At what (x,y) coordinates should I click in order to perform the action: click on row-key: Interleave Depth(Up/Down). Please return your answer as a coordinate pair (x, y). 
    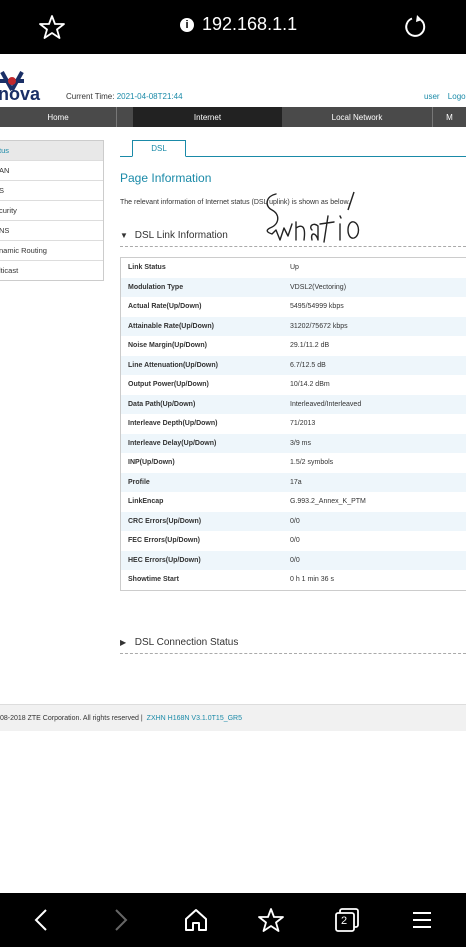
    Looking at the image, I should click on (173, 424).